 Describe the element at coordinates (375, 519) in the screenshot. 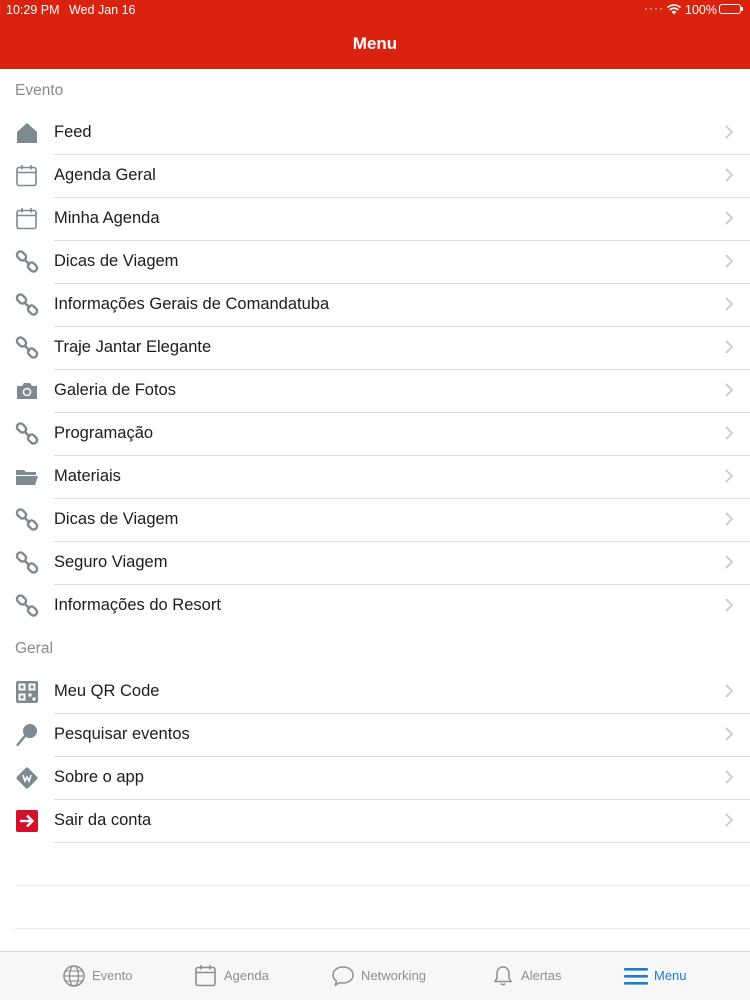

I see `menu-item-dicas-de-viagem-2: Dicas de Viagem` at that location.